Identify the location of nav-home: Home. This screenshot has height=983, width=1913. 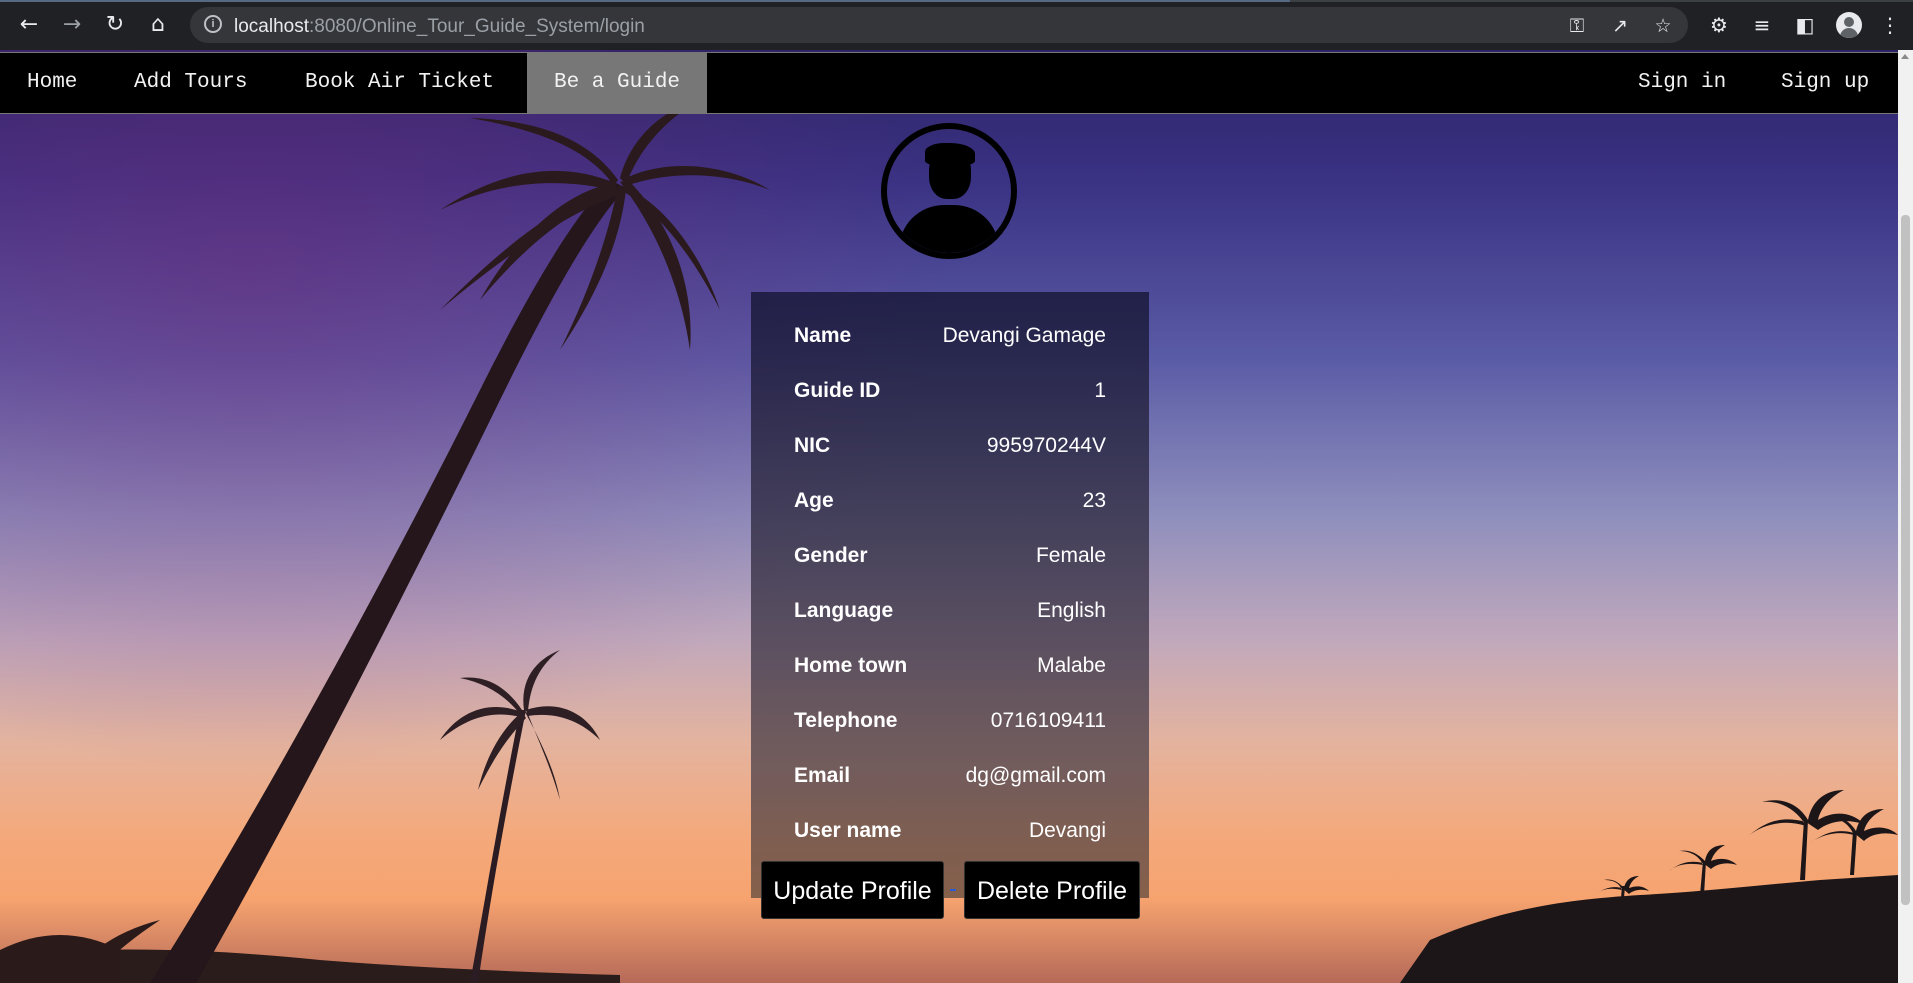
(52, 83).